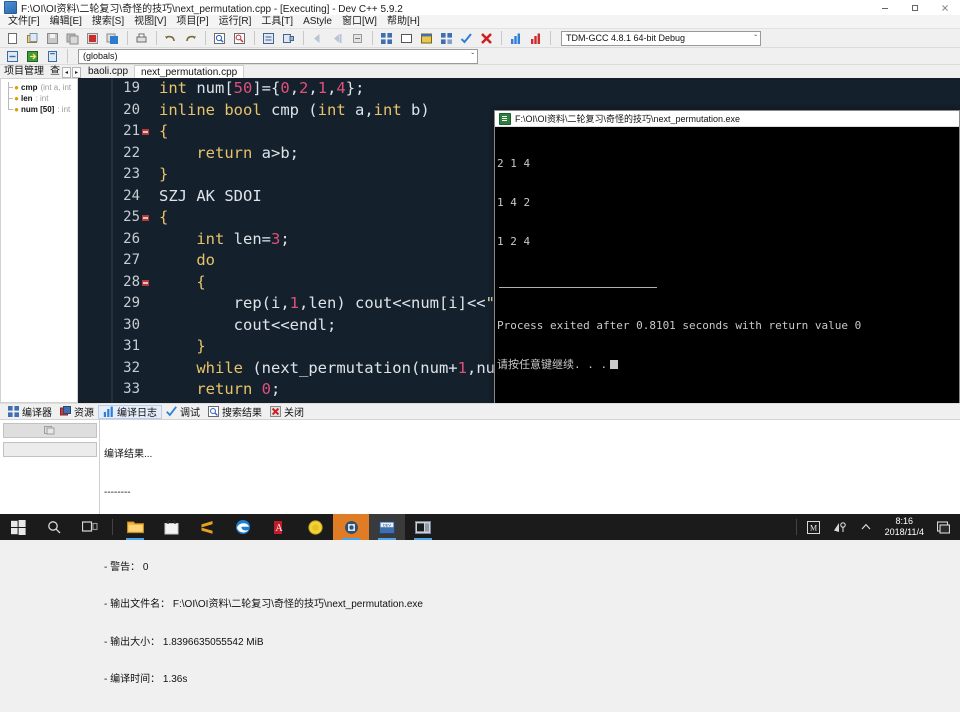  What do you see at coordinates (52, 38) in the screenshot?
I see `save-file-icon` at bounding box center [52, 38].